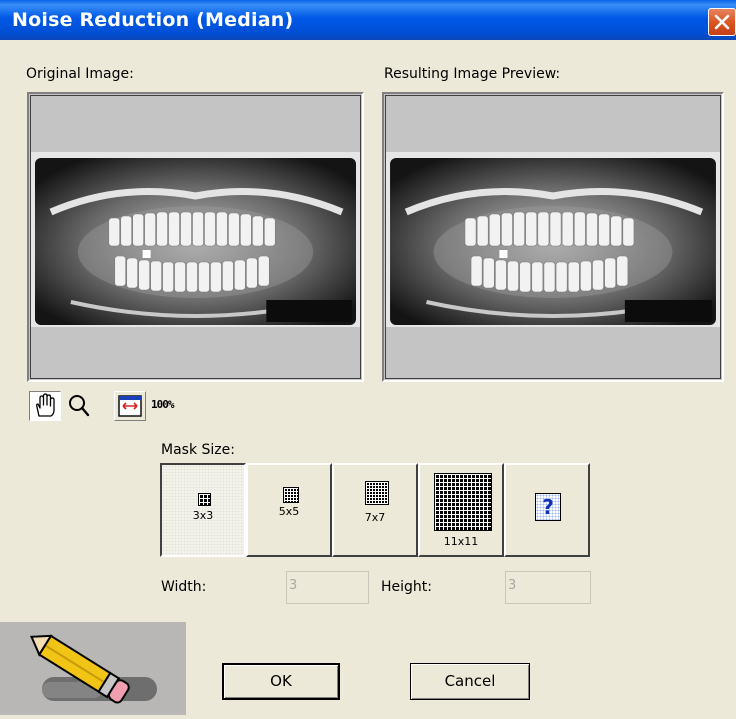 The image size is (736, 719). What do you see at coordinates (406, 587) in the screenshot?
I see `height-label: Height:` at bounding box center [406, 587].